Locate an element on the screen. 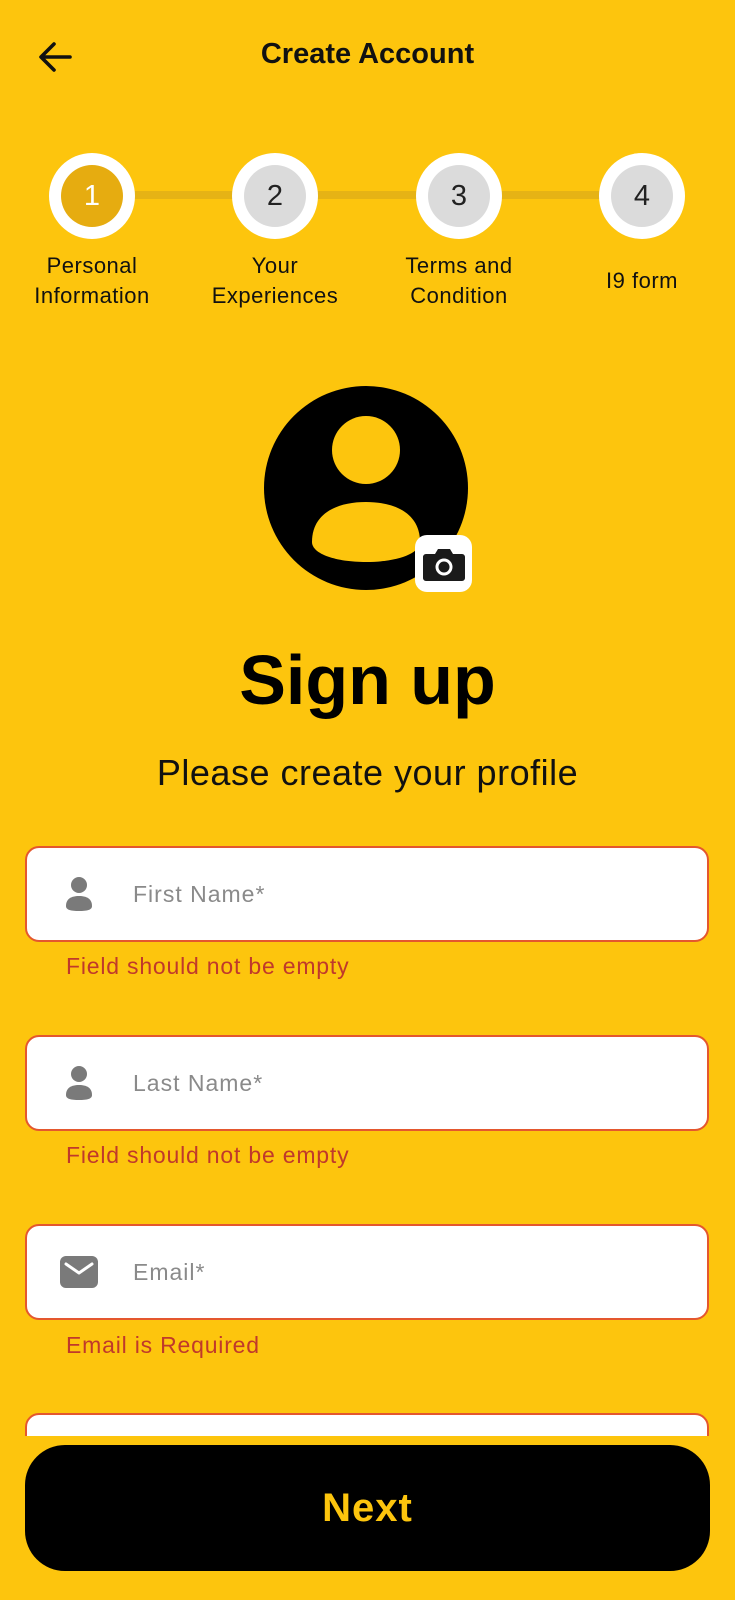 This screenshot has width=735, height=1600. step-personal-information: 1 Personal Information is located at coordinates (92, 232).